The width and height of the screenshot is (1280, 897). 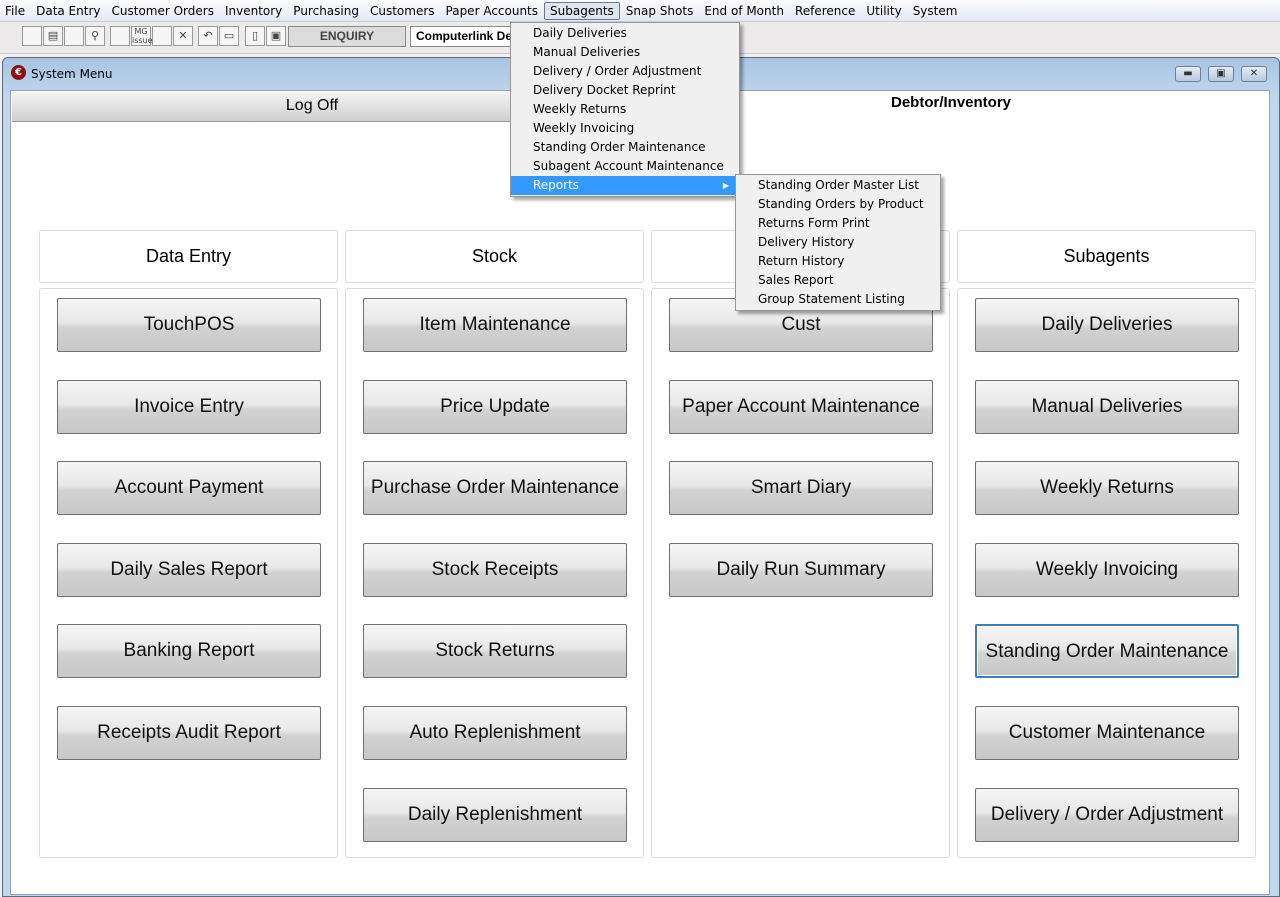 I want to click on mg-label: MG, so click(x=141, y=31).